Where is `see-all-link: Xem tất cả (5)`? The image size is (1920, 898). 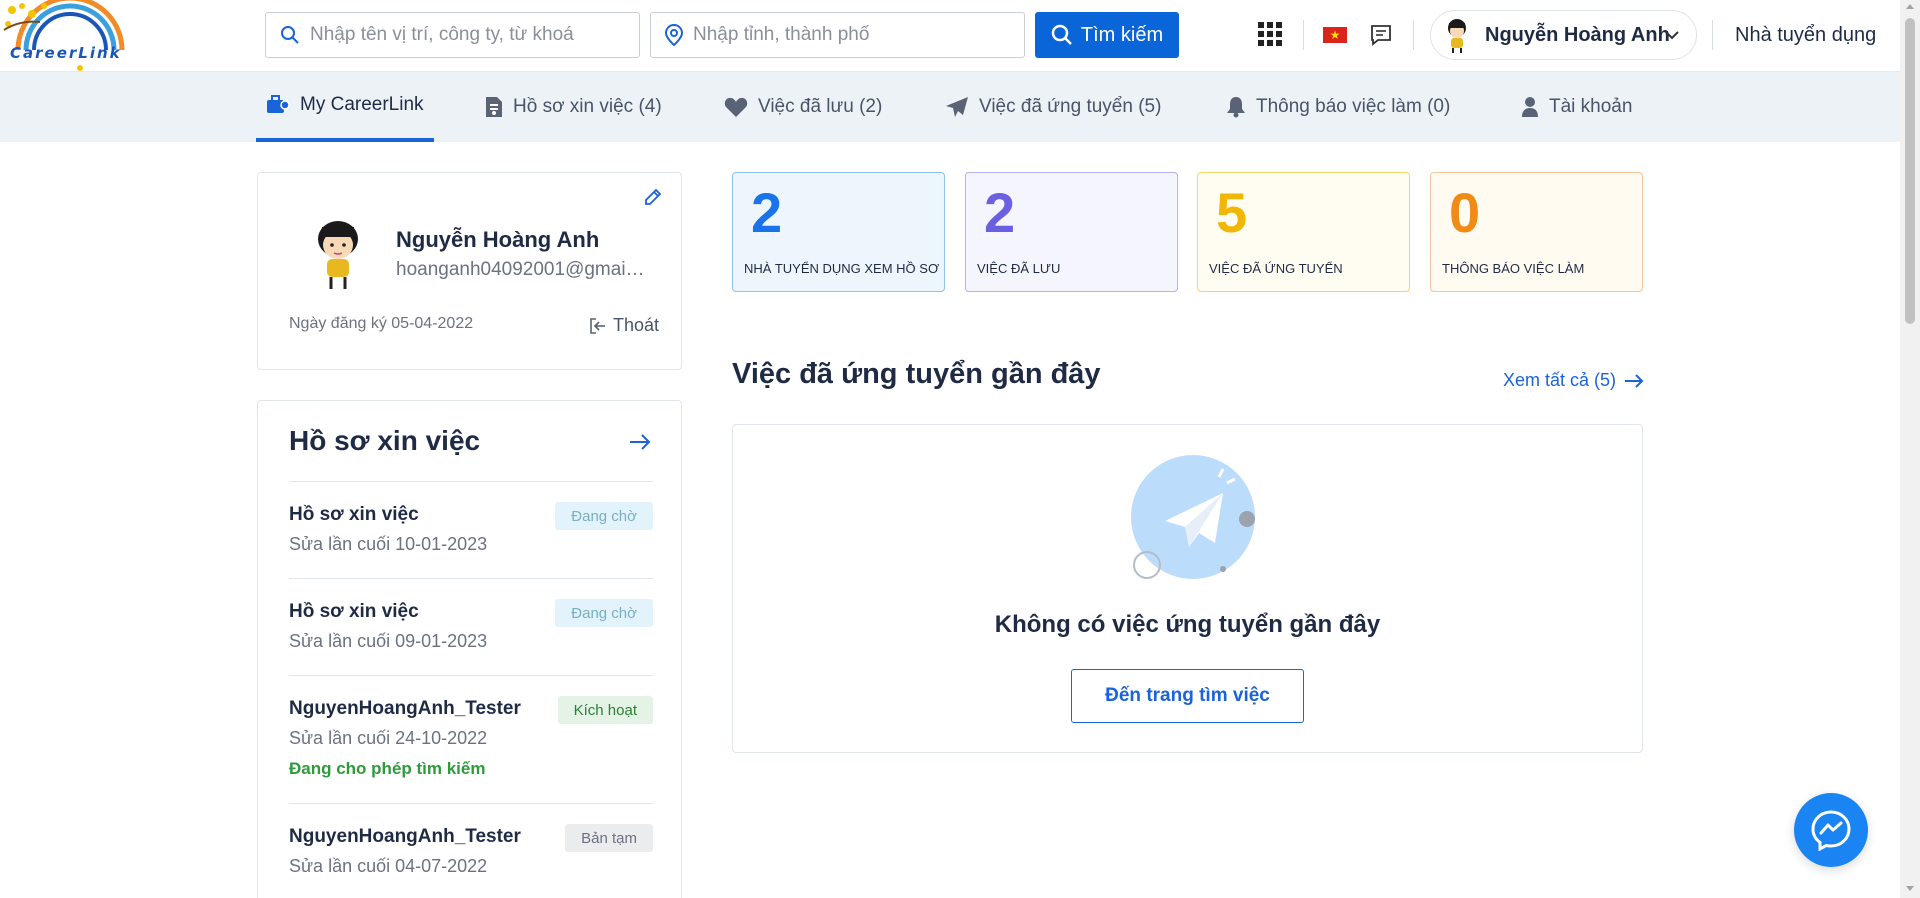 see-all-link: Xem tất cả (5) is located at coordinates (1573, 380).